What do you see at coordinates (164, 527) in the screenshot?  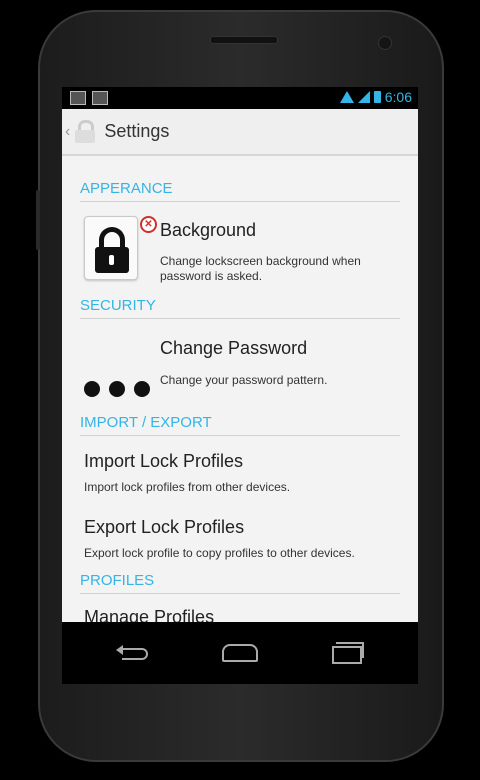 I see `pref-export-title: Export Lock Profiles` at bounding box center [164, 527].